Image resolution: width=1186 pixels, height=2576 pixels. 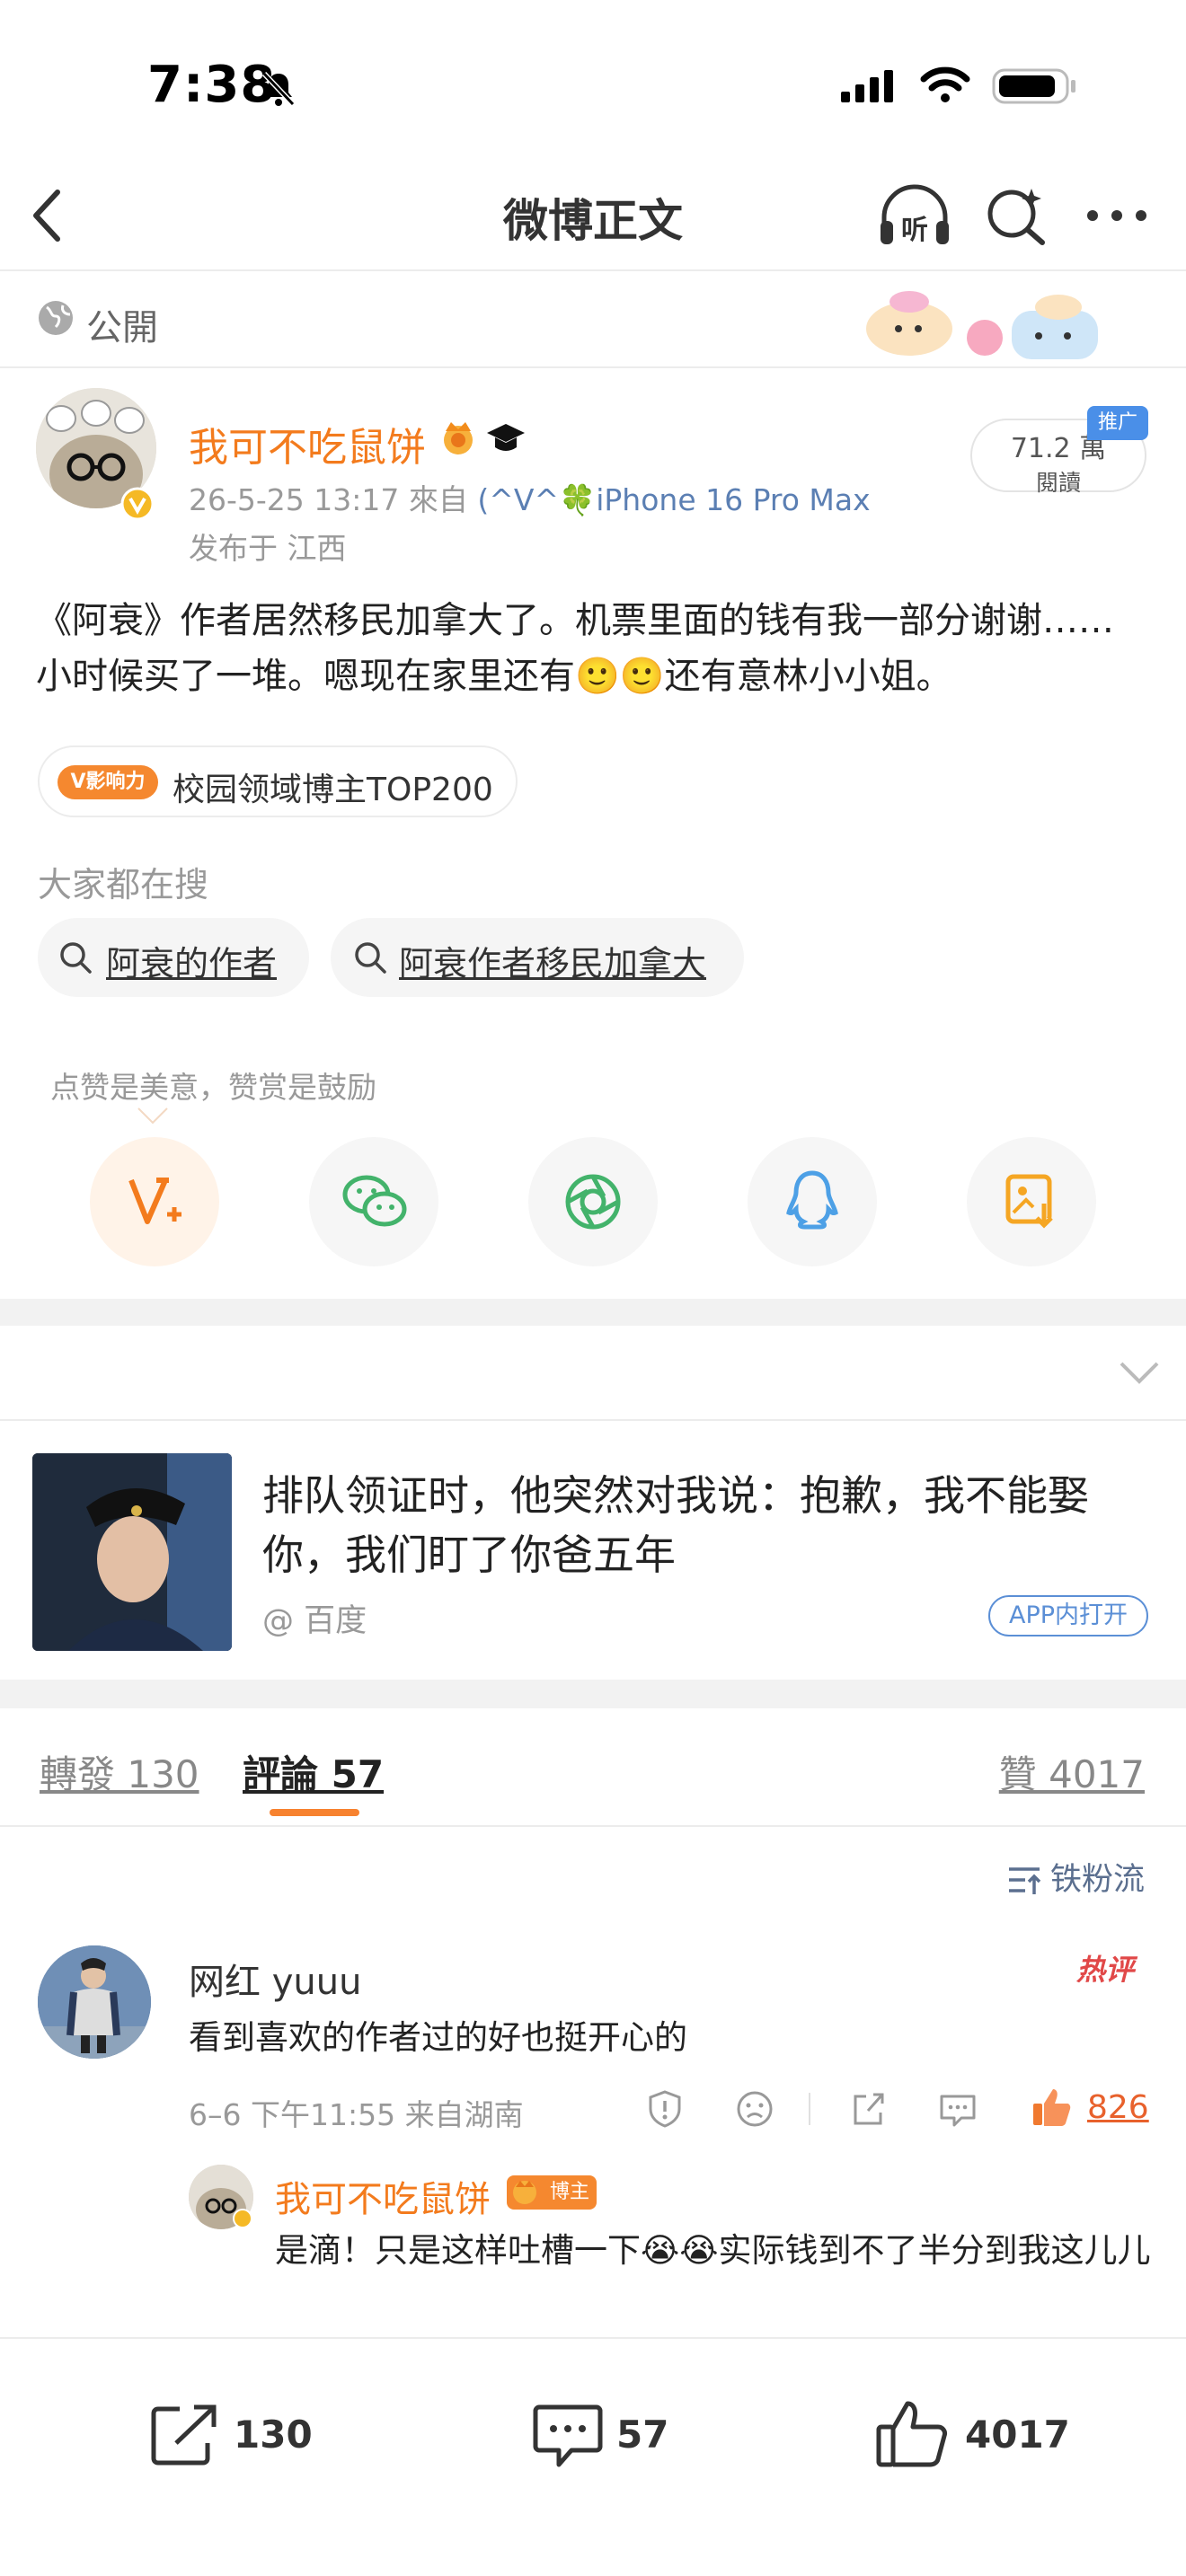 What do you see at coordinates (1029, 1201) in the screenshot?
I see `save-image-icon` at bounding box center [1029, 1201].